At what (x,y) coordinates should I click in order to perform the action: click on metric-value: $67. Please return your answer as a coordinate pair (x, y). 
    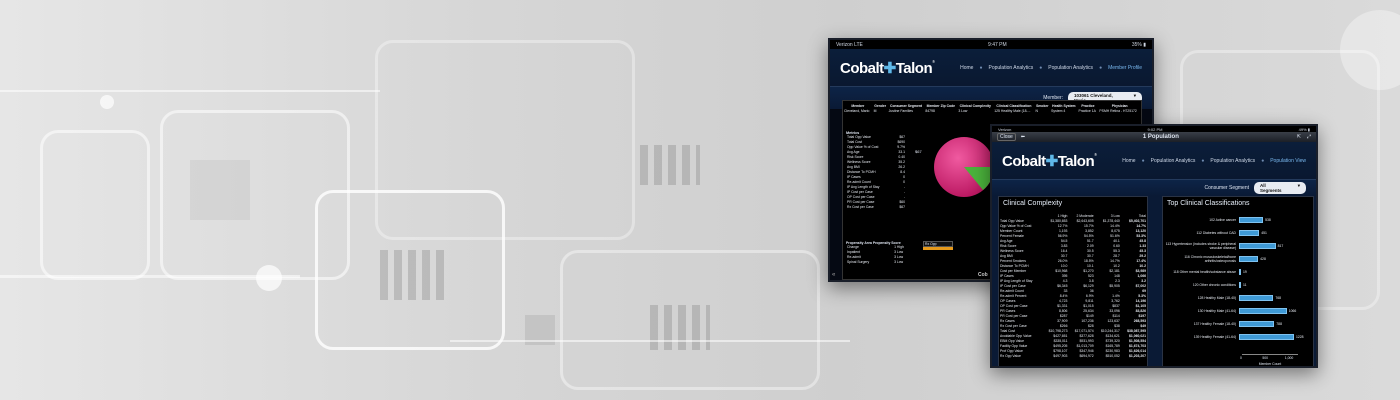
    Looking at the image, I should click on (902, 207).